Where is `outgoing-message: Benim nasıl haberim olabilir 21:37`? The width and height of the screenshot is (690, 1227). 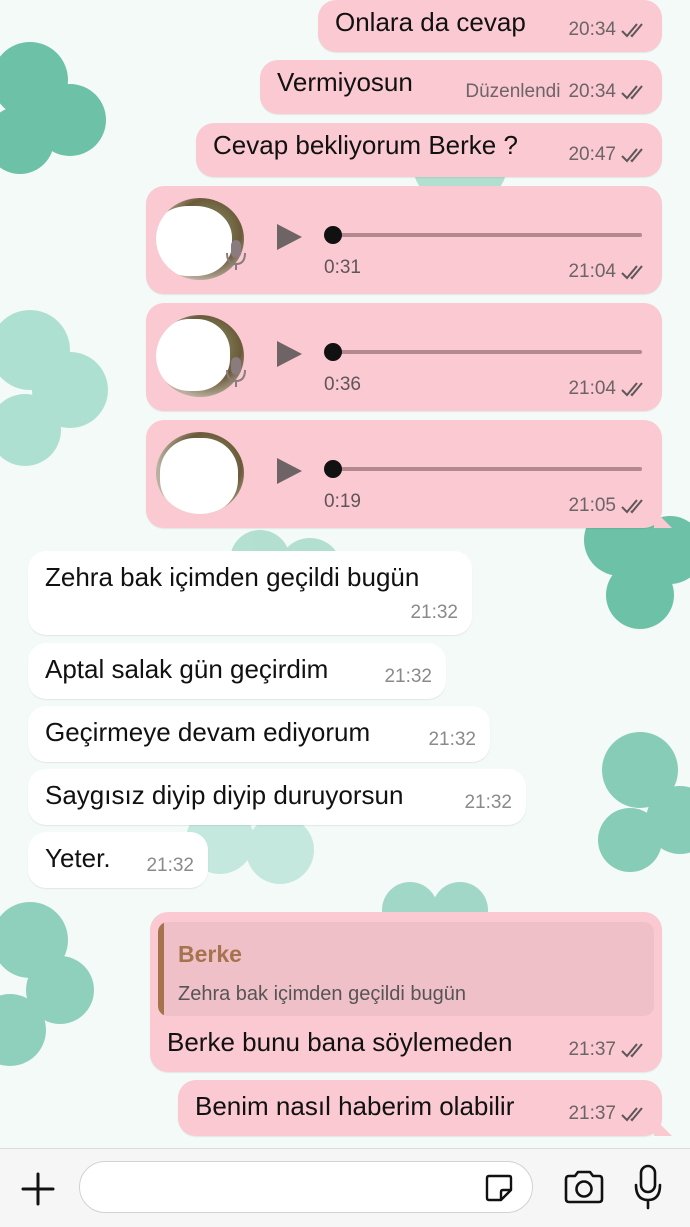 outgoing-message: Benim nasıl haberim olabilir 21:37 is located at coordinates (425, 1108).